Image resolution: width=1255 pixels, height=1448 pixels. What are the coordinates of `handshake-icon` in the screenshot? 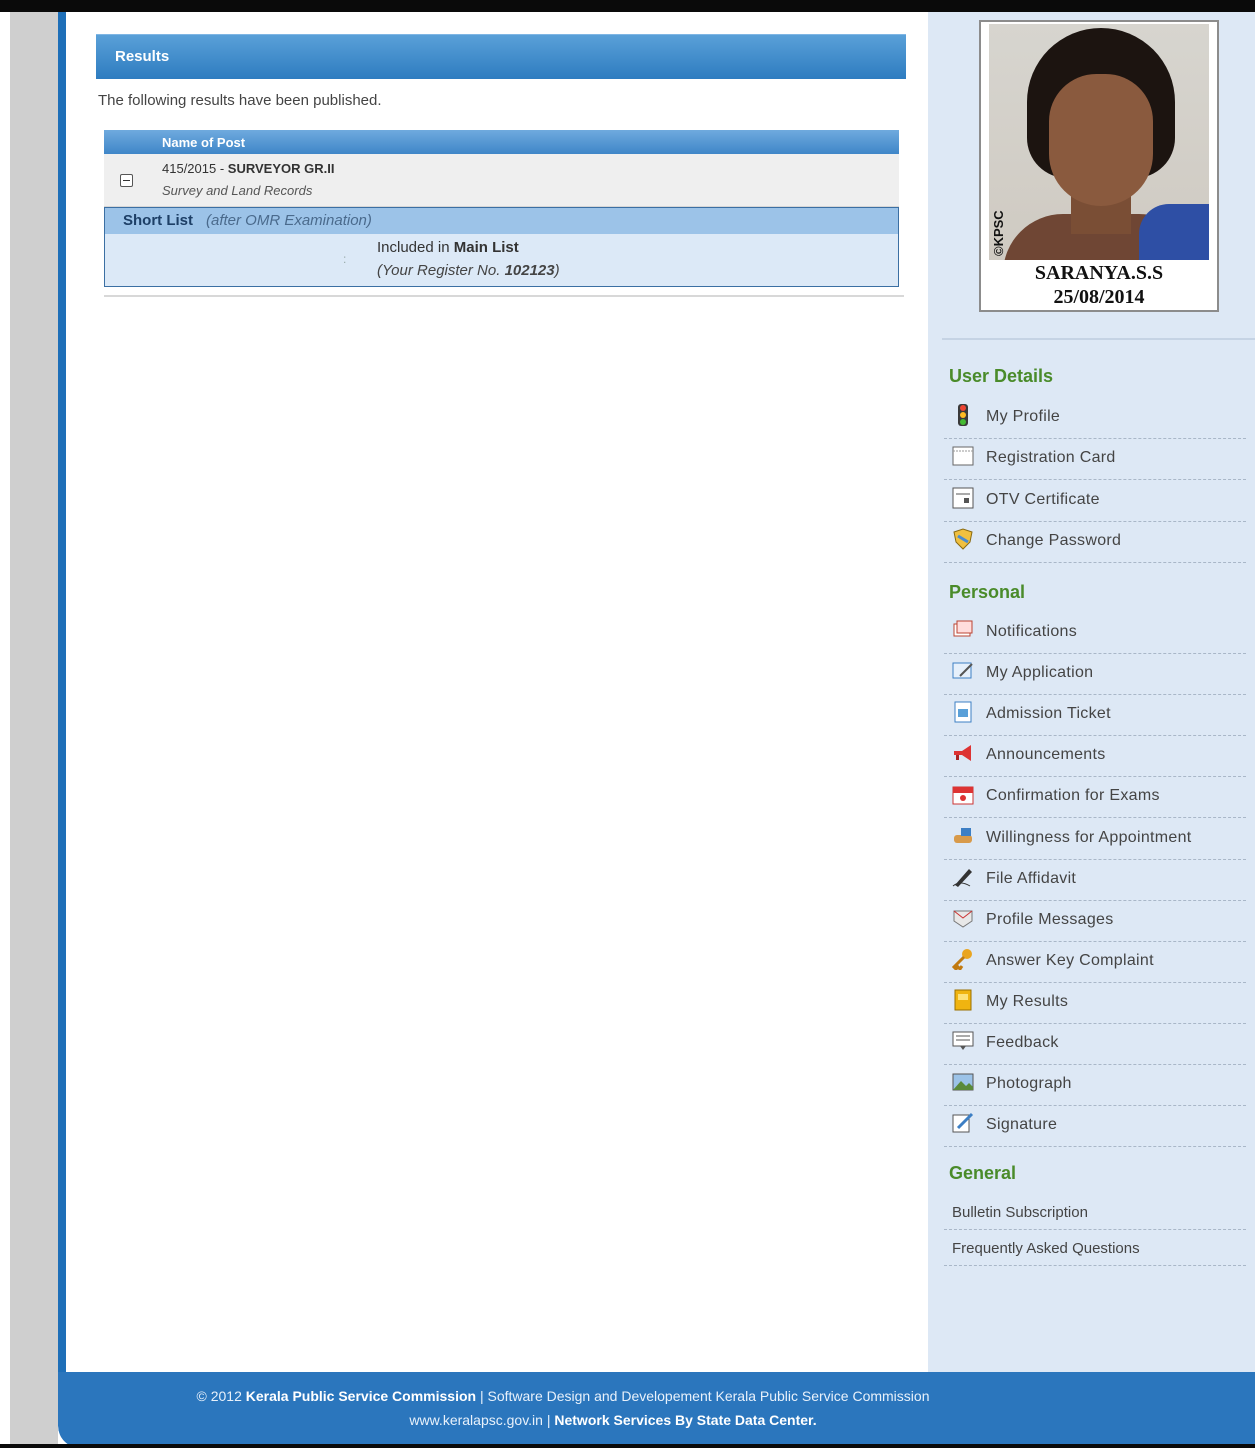 It's located at (963, 836).